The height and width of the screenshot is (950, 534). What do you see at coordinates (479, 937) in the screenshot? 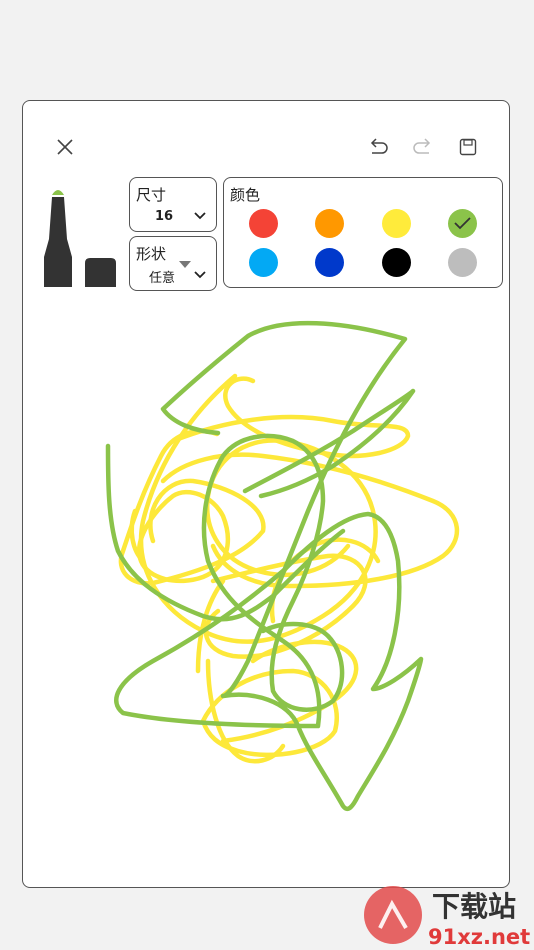
I see `watermark-domain: 91xz.net` at bounding box center [479, 937].